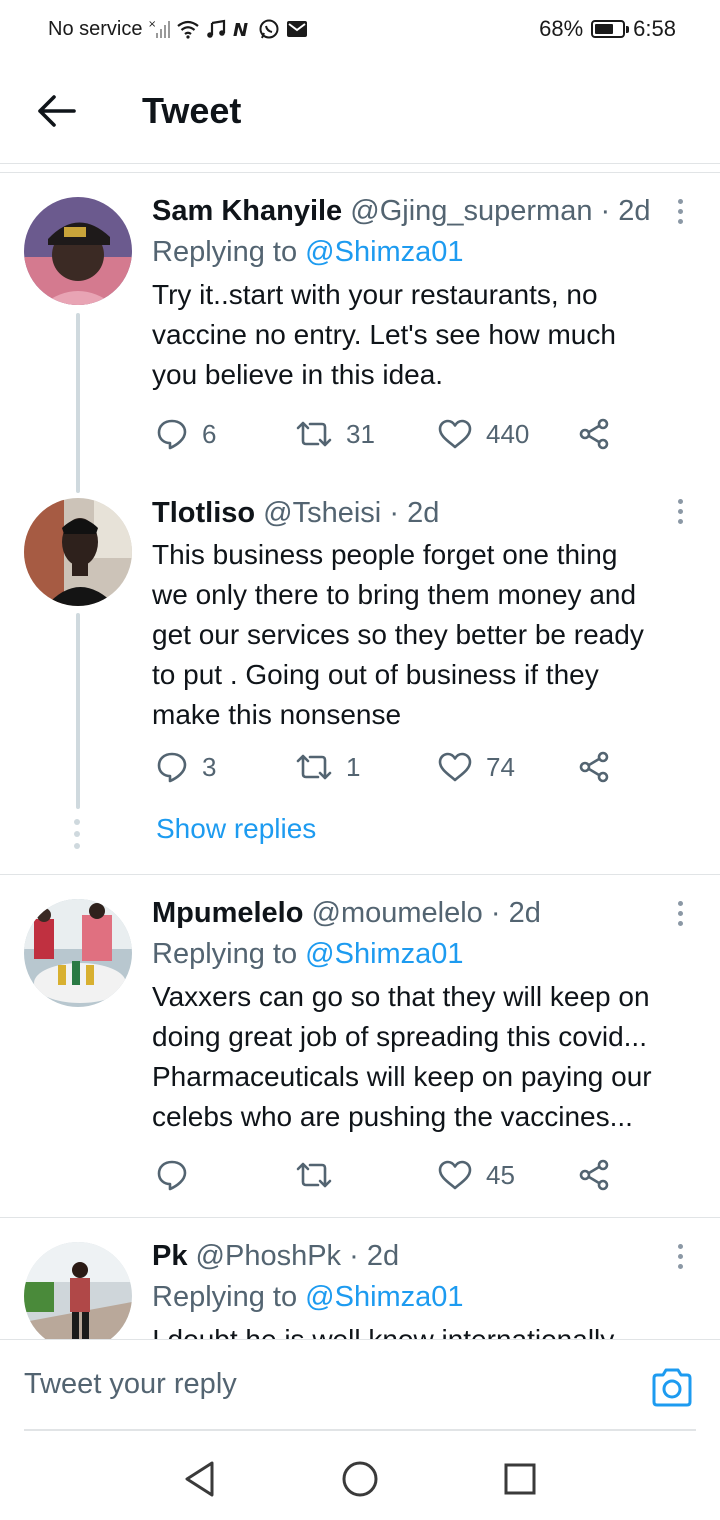 The width and height of the screenshot is (720, 1520). I want to click on tweet-text-line: we only there to bring them money and, so click(394, 594).